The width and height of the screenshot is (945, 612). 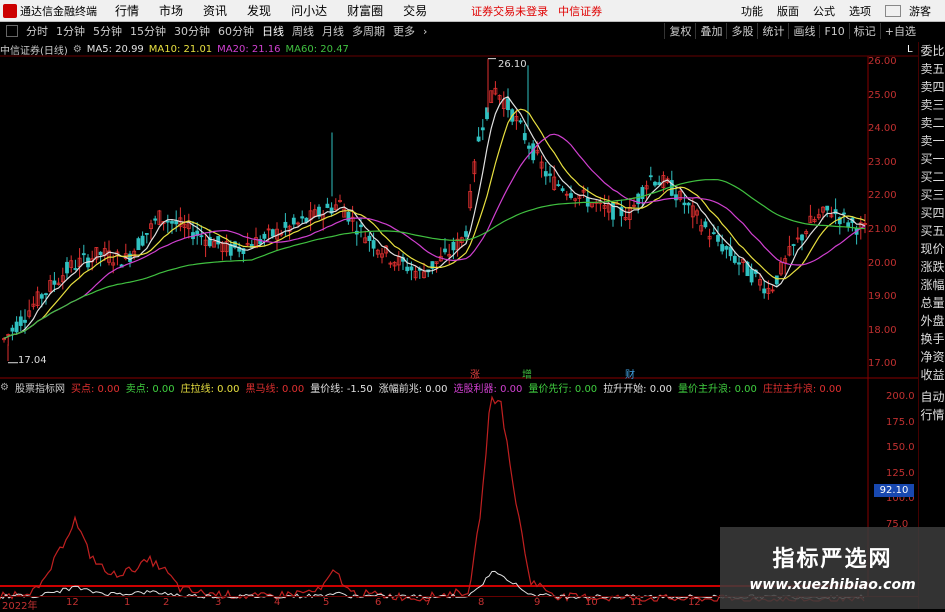 What do you see at coordinates (882, 61) in the screenshot?
I see `price-tick: 26.00` at bounding box center [882, 61].